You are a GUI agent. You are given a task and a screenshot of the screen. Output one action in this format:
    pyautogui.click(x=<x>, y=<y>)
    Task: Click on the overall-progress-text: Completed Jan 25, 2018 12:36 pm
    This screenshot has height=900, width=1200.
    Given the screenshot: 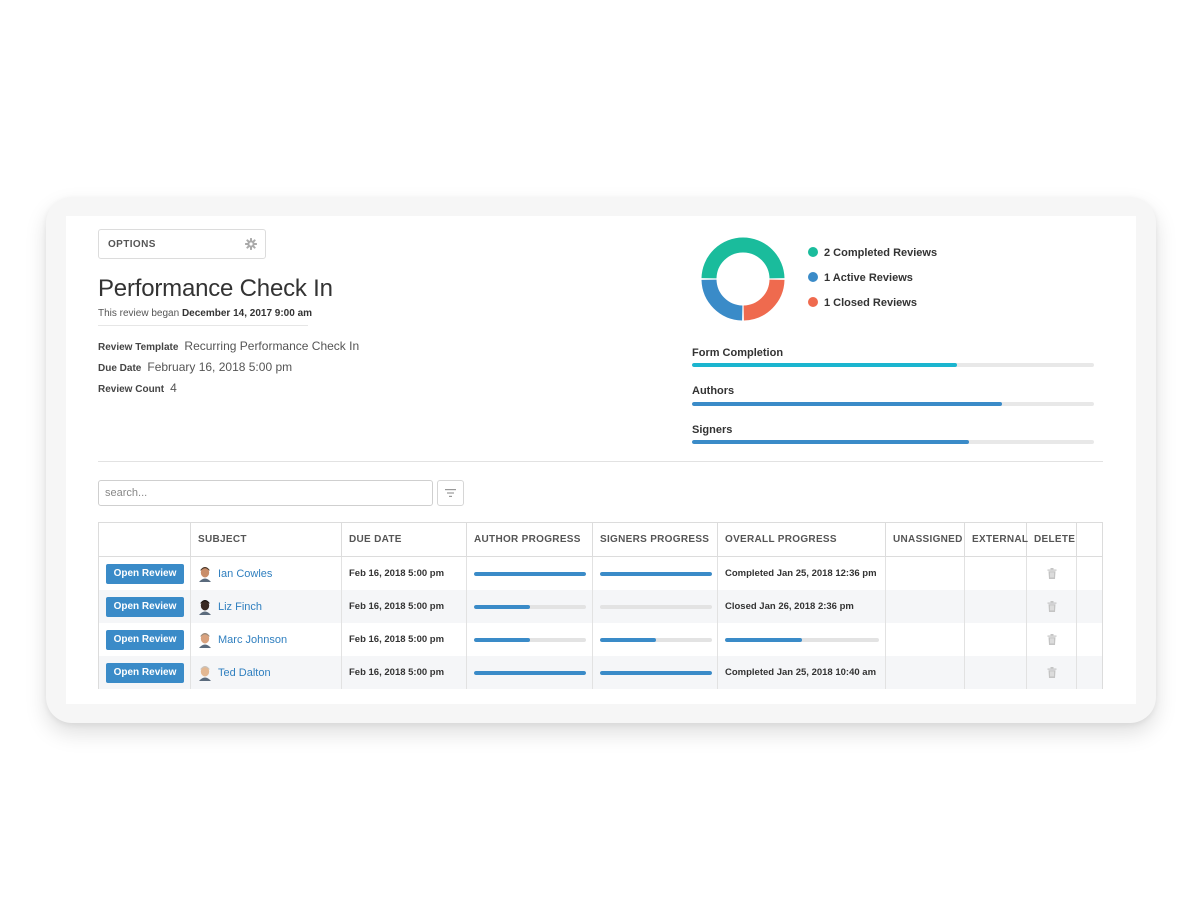 What is the action you would take?
    pyautogui.click(x=801, y=573)
    